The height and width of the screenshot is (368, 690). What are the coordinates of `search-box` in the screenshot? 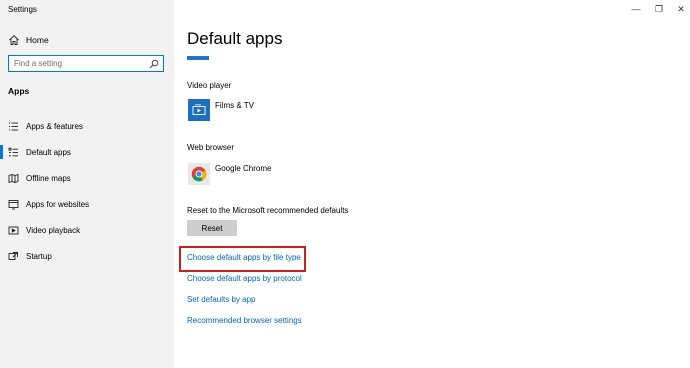 It's located at (86, 63).